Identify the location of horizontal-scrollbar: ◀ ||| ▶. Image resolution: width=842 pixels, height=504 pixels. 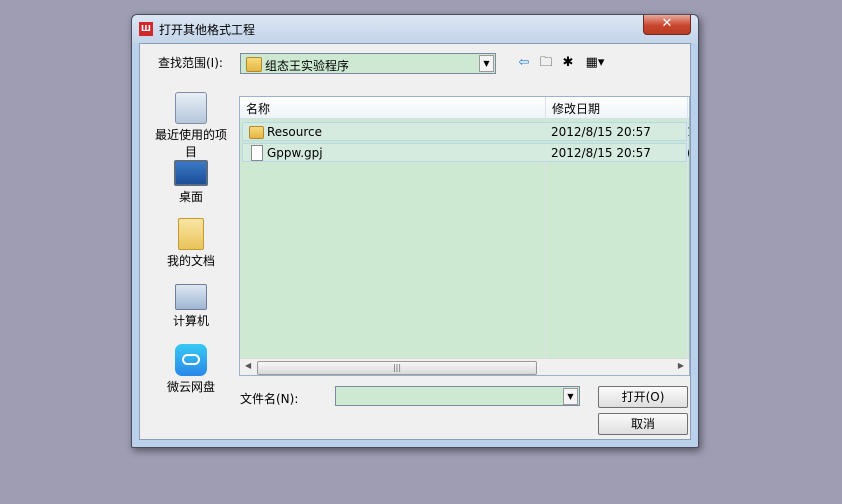
(464, 366).